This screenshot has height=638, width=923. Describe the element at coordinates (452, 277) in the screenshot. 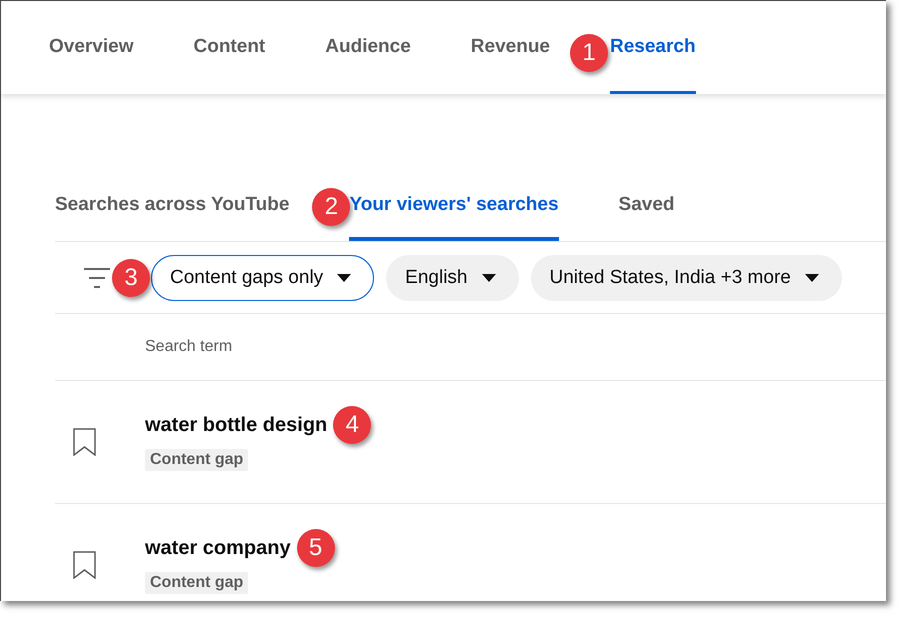

I see `filter-dropdown: English` at that location.